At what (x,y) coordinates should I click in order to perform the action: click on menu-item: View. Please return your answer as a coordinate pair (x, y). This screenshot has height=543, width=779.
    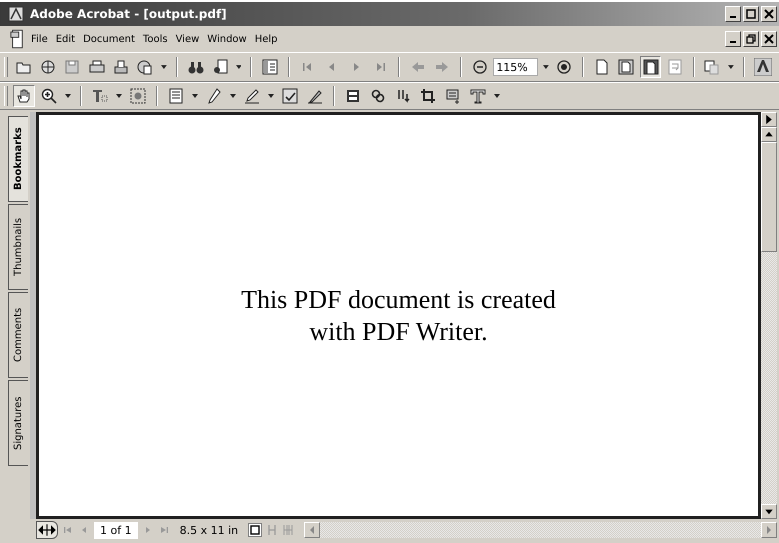
    Looking at the image, I should click on (188, 39).